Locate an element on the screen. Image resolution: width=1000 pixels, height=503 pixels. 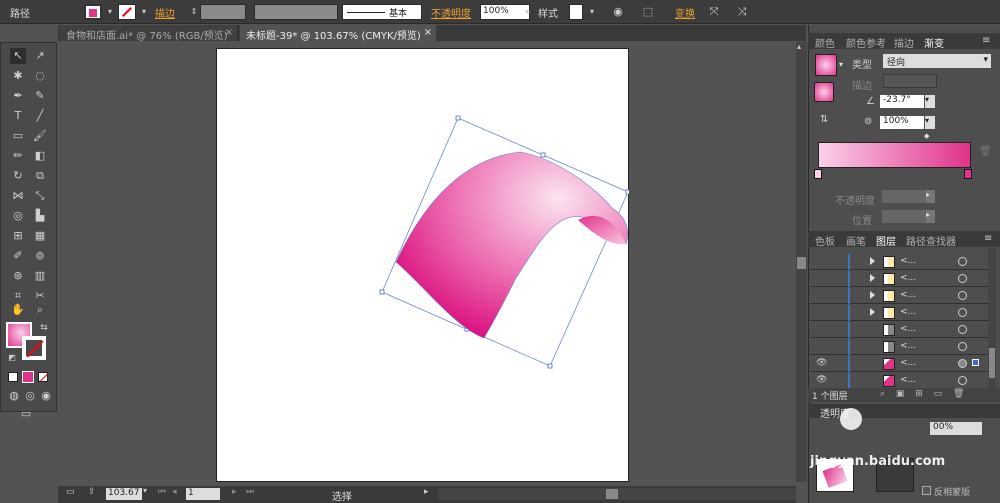
horizontal-scroll-thumb is located at coordinates (612, 494).